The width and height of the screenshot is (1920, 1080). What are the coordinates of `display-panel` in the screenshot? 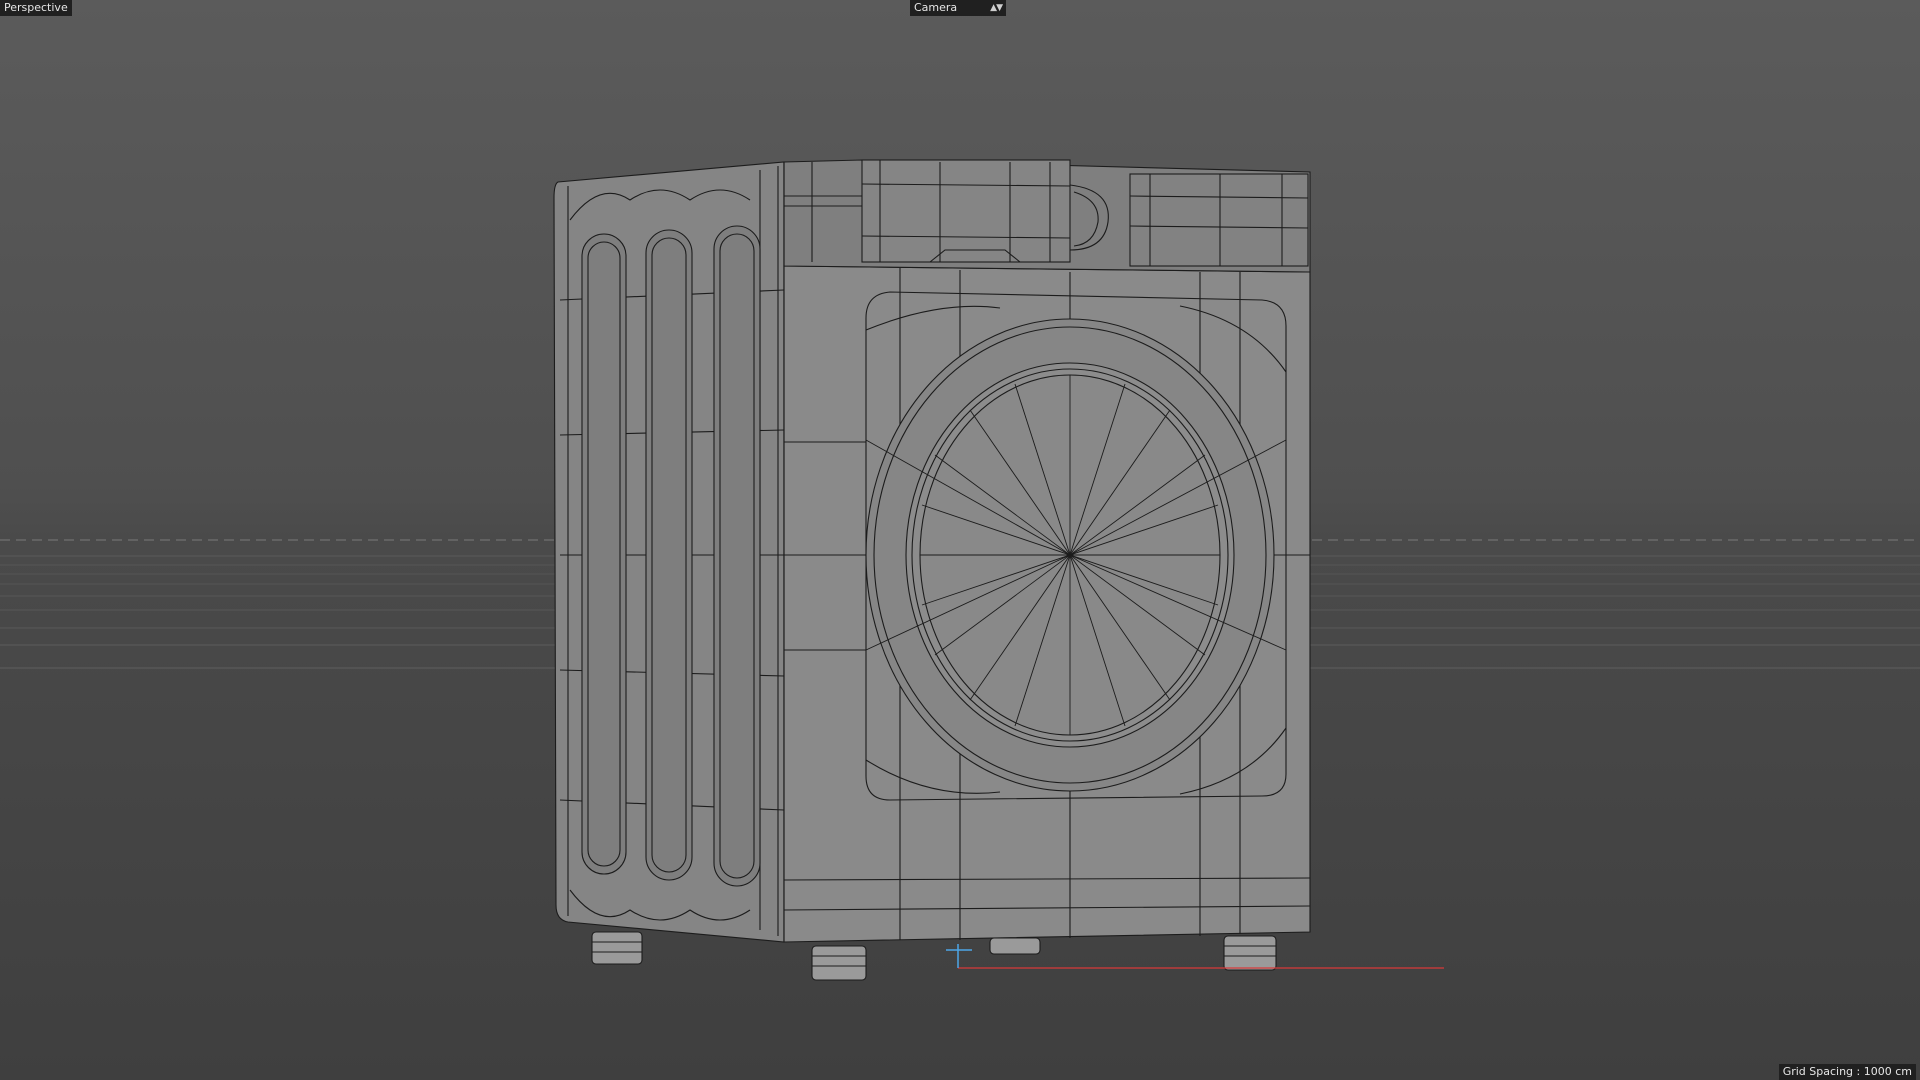 It's located at (1219, 220).